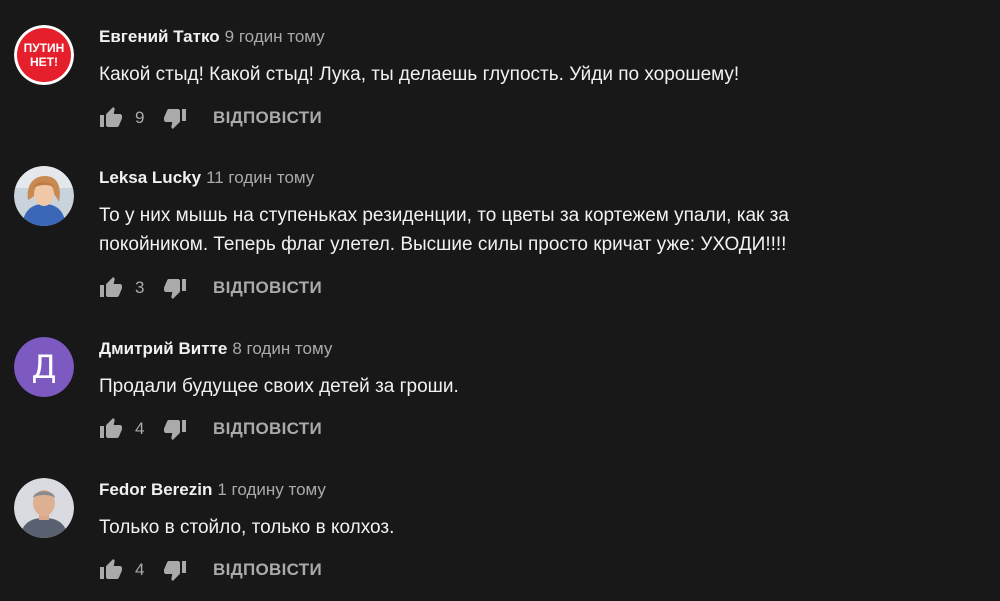  What do you see at coordinates (275, 36) in the screenshot?
I see `comment-time: 9 годин тому` at bounding box center [275, 36].